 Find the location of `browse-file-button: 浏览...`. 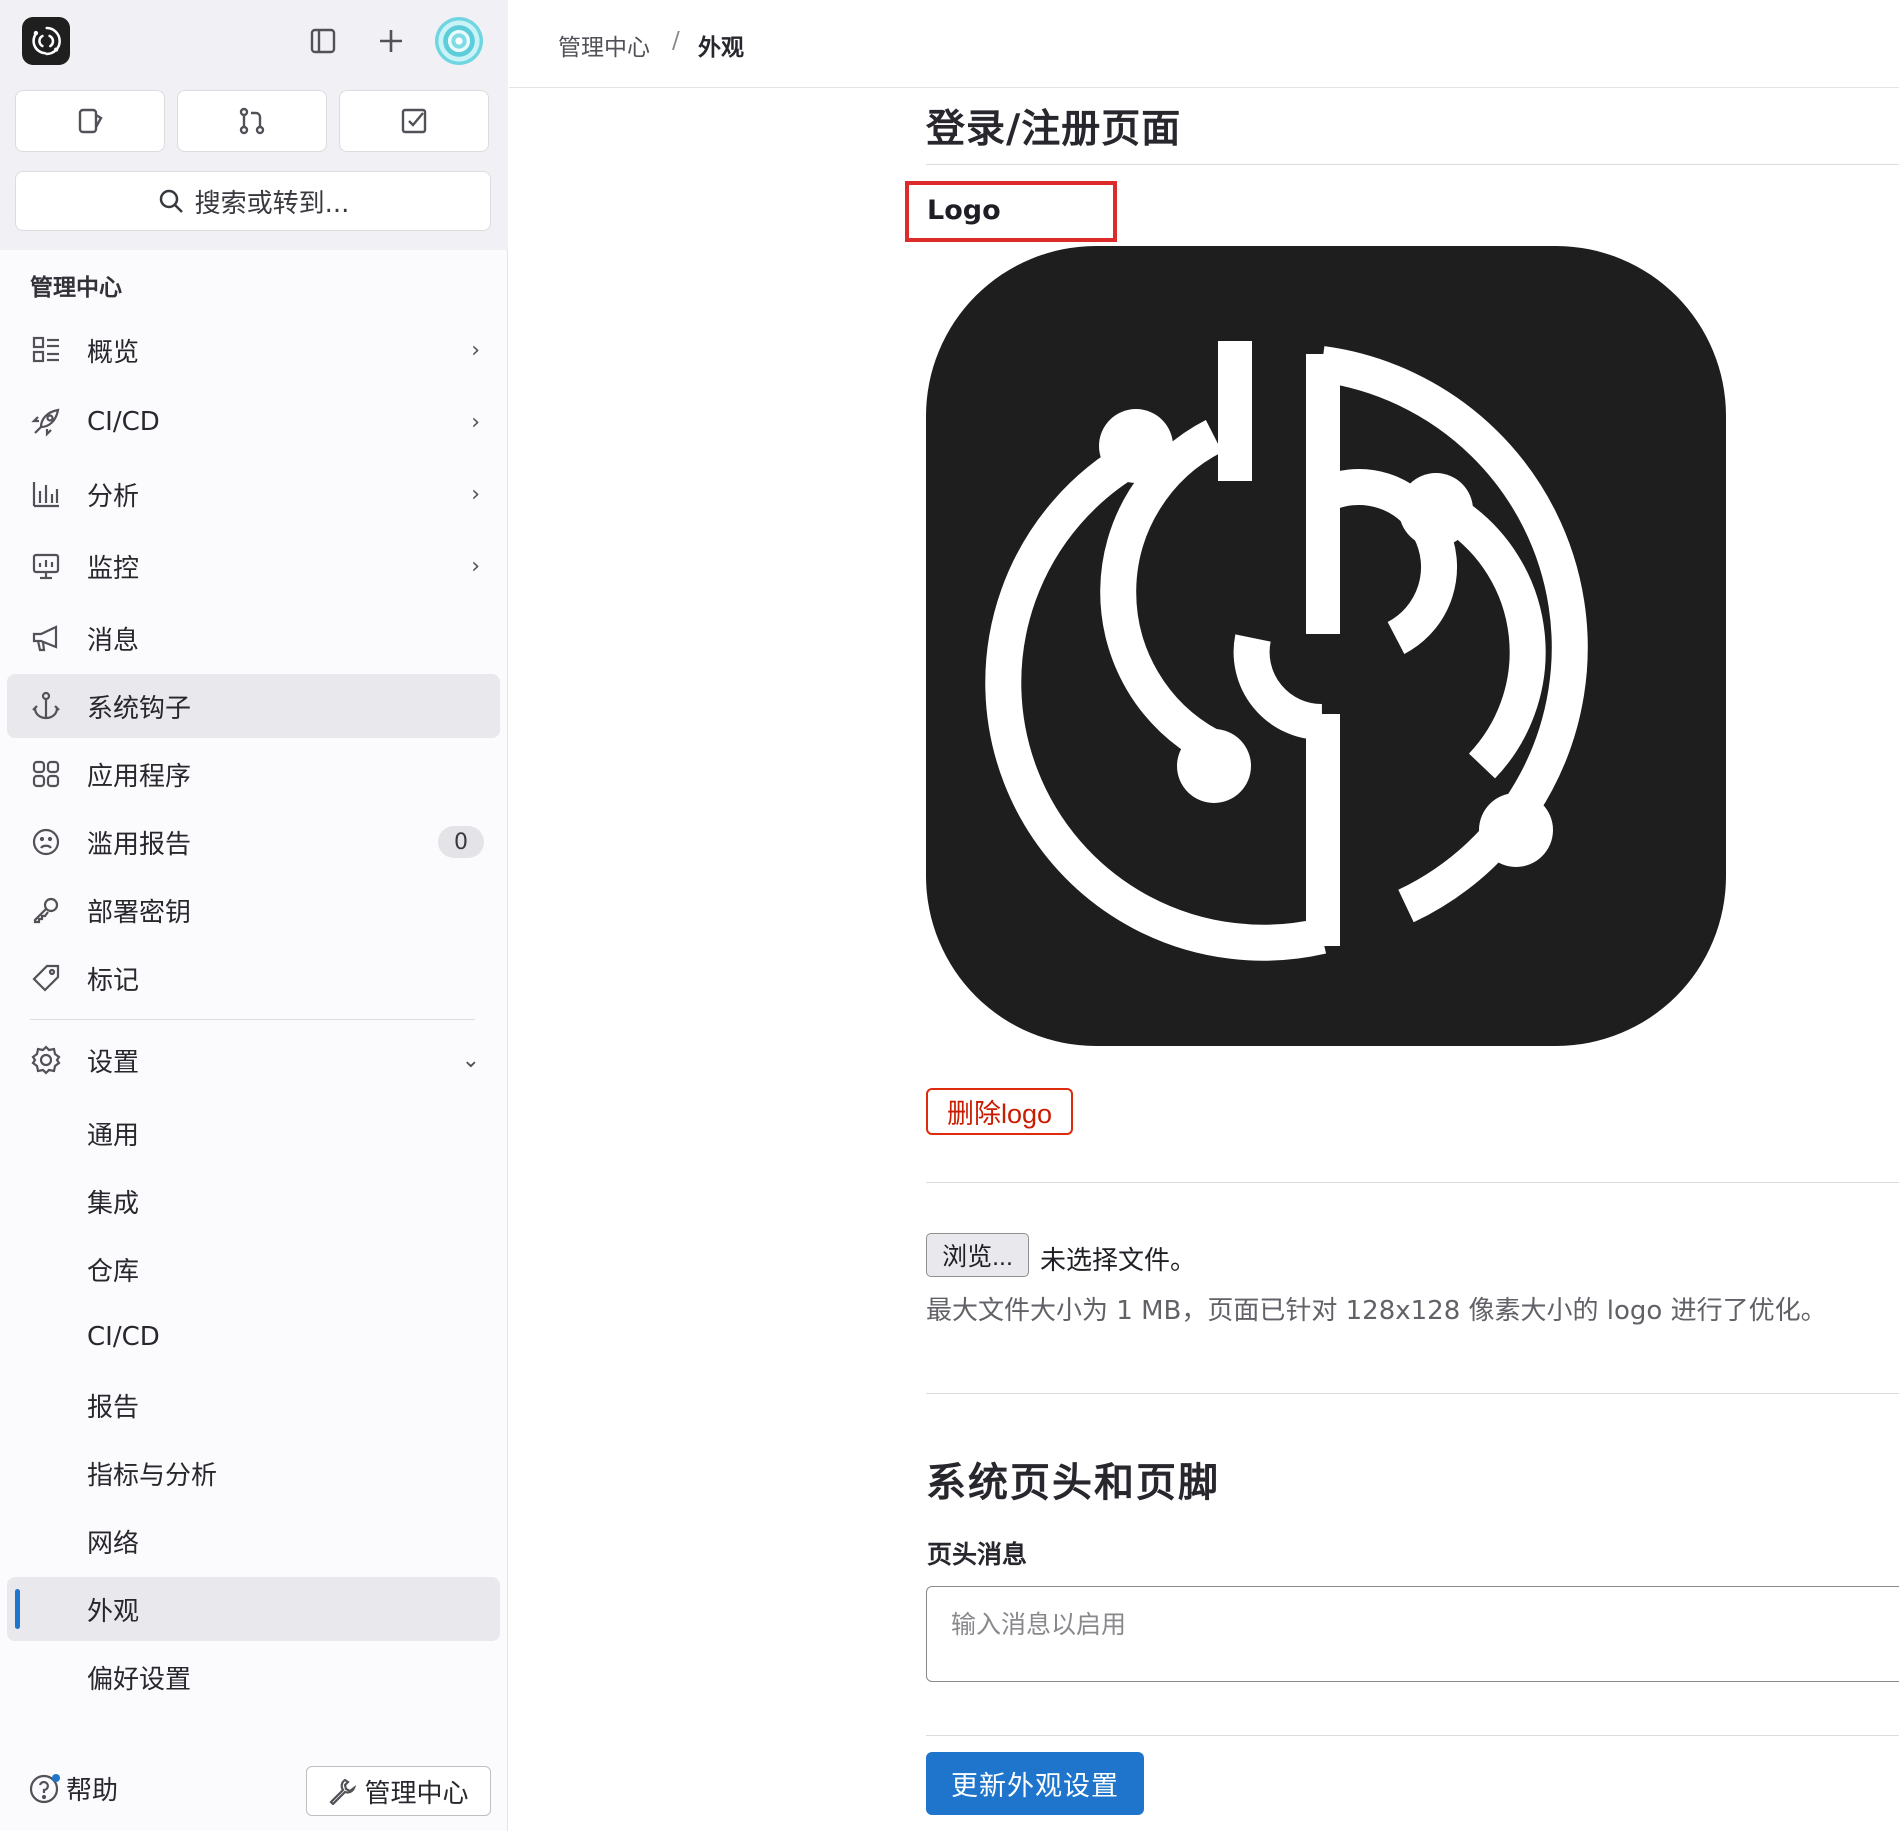

browse-file-button: 浏览... is located at coordinates (977, 1255).